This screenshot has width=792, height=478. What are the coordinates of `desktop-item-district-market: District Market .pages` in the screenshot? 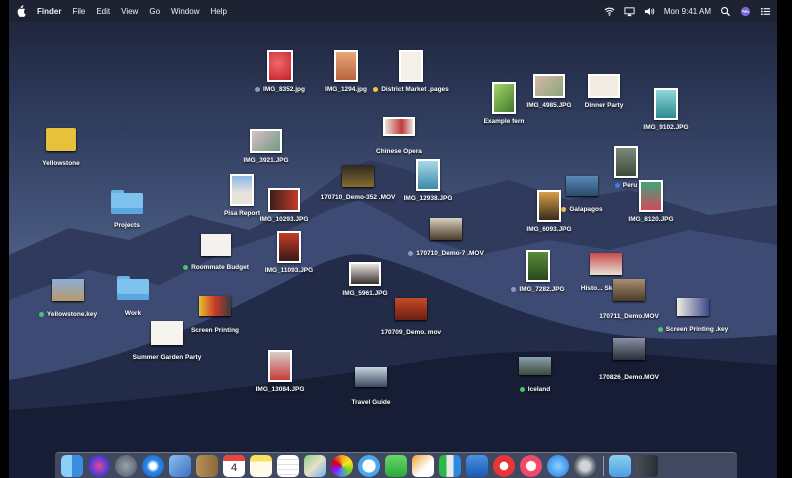 It's located at (411, 72).